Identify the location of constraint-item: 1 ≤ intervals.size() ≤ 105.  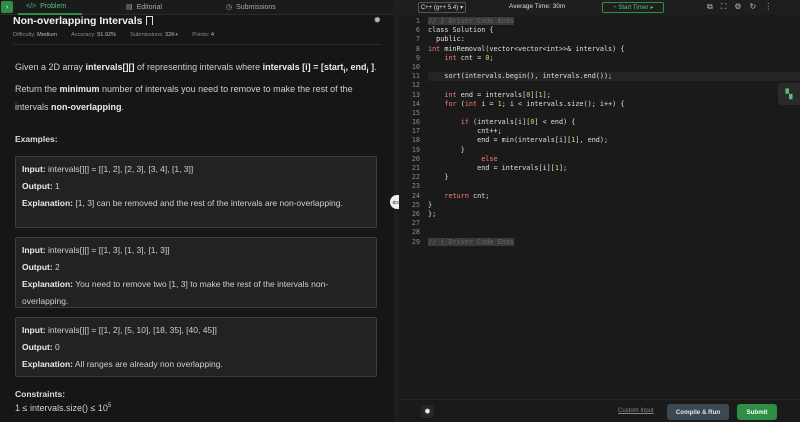
(63, 408).